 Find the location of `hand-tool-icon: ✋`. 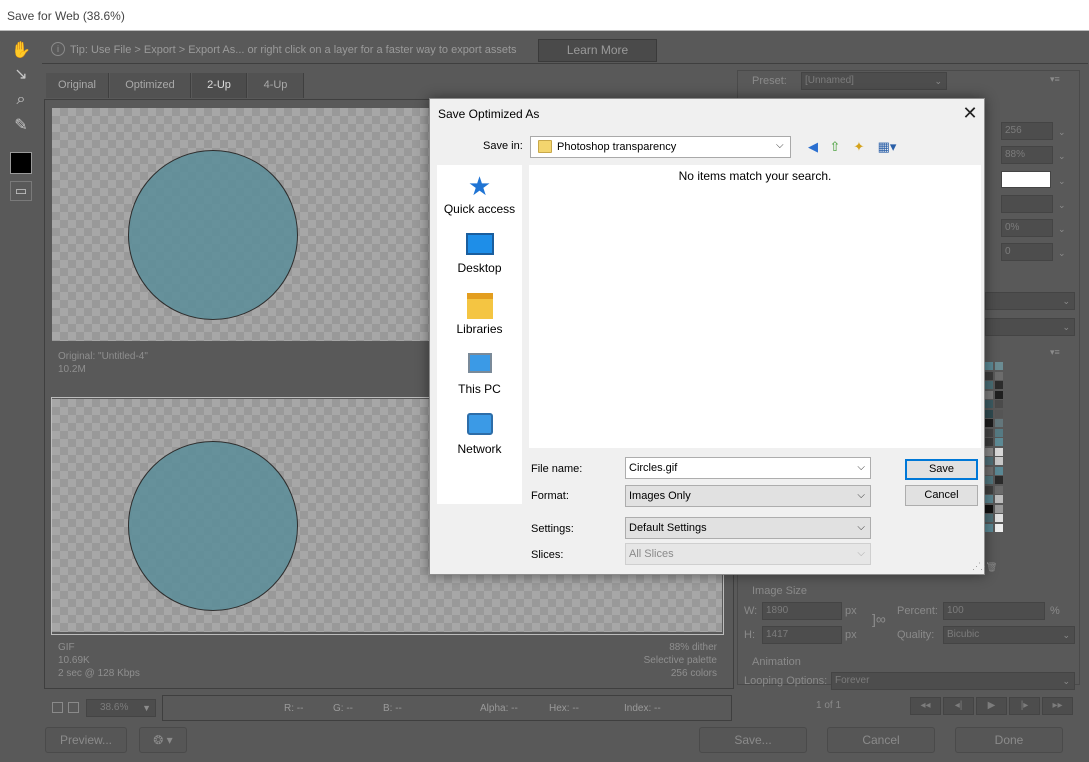

hand-tool-icon: ✋ is located at coordinates (21, 51).